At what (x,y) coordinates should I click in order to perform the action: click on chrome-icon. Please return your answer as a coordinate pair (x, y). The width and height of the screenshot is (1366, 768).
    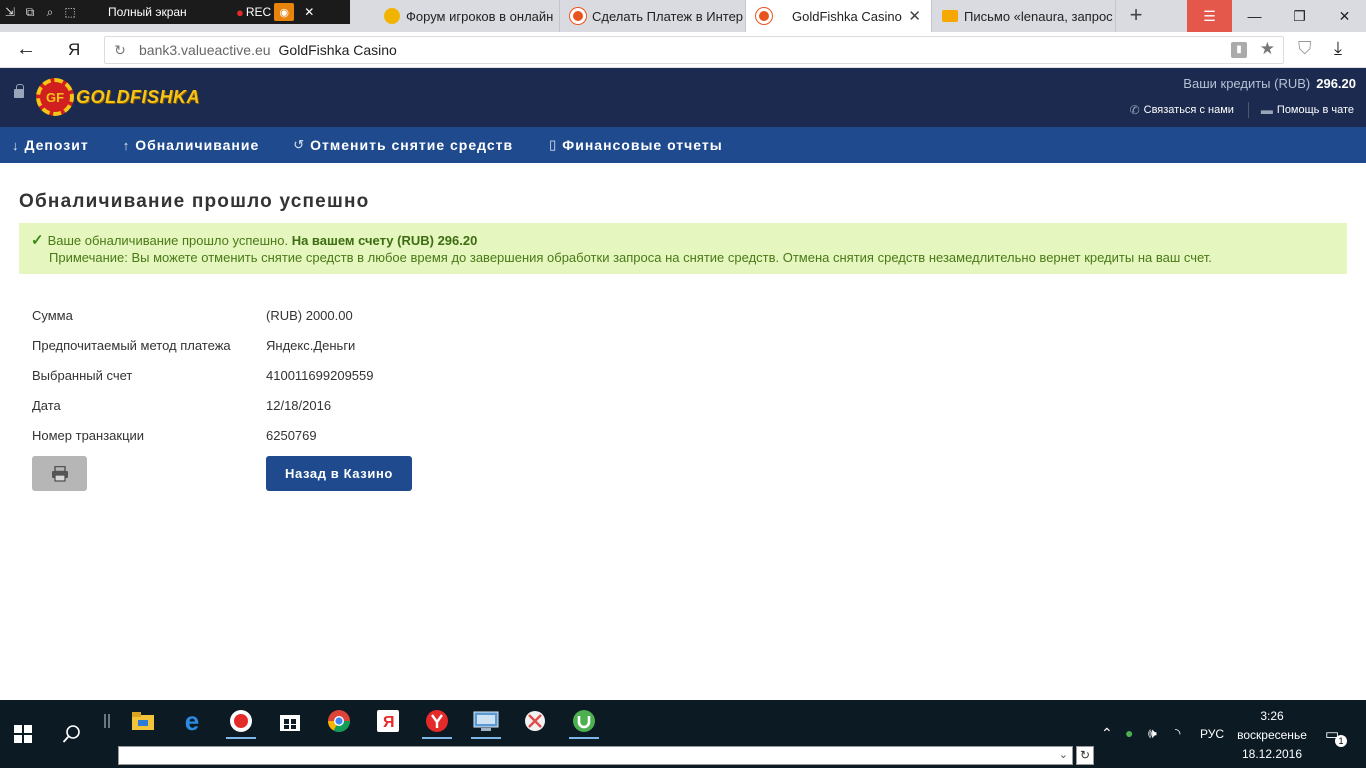
    Looking at the image, I should click on (339, 721).